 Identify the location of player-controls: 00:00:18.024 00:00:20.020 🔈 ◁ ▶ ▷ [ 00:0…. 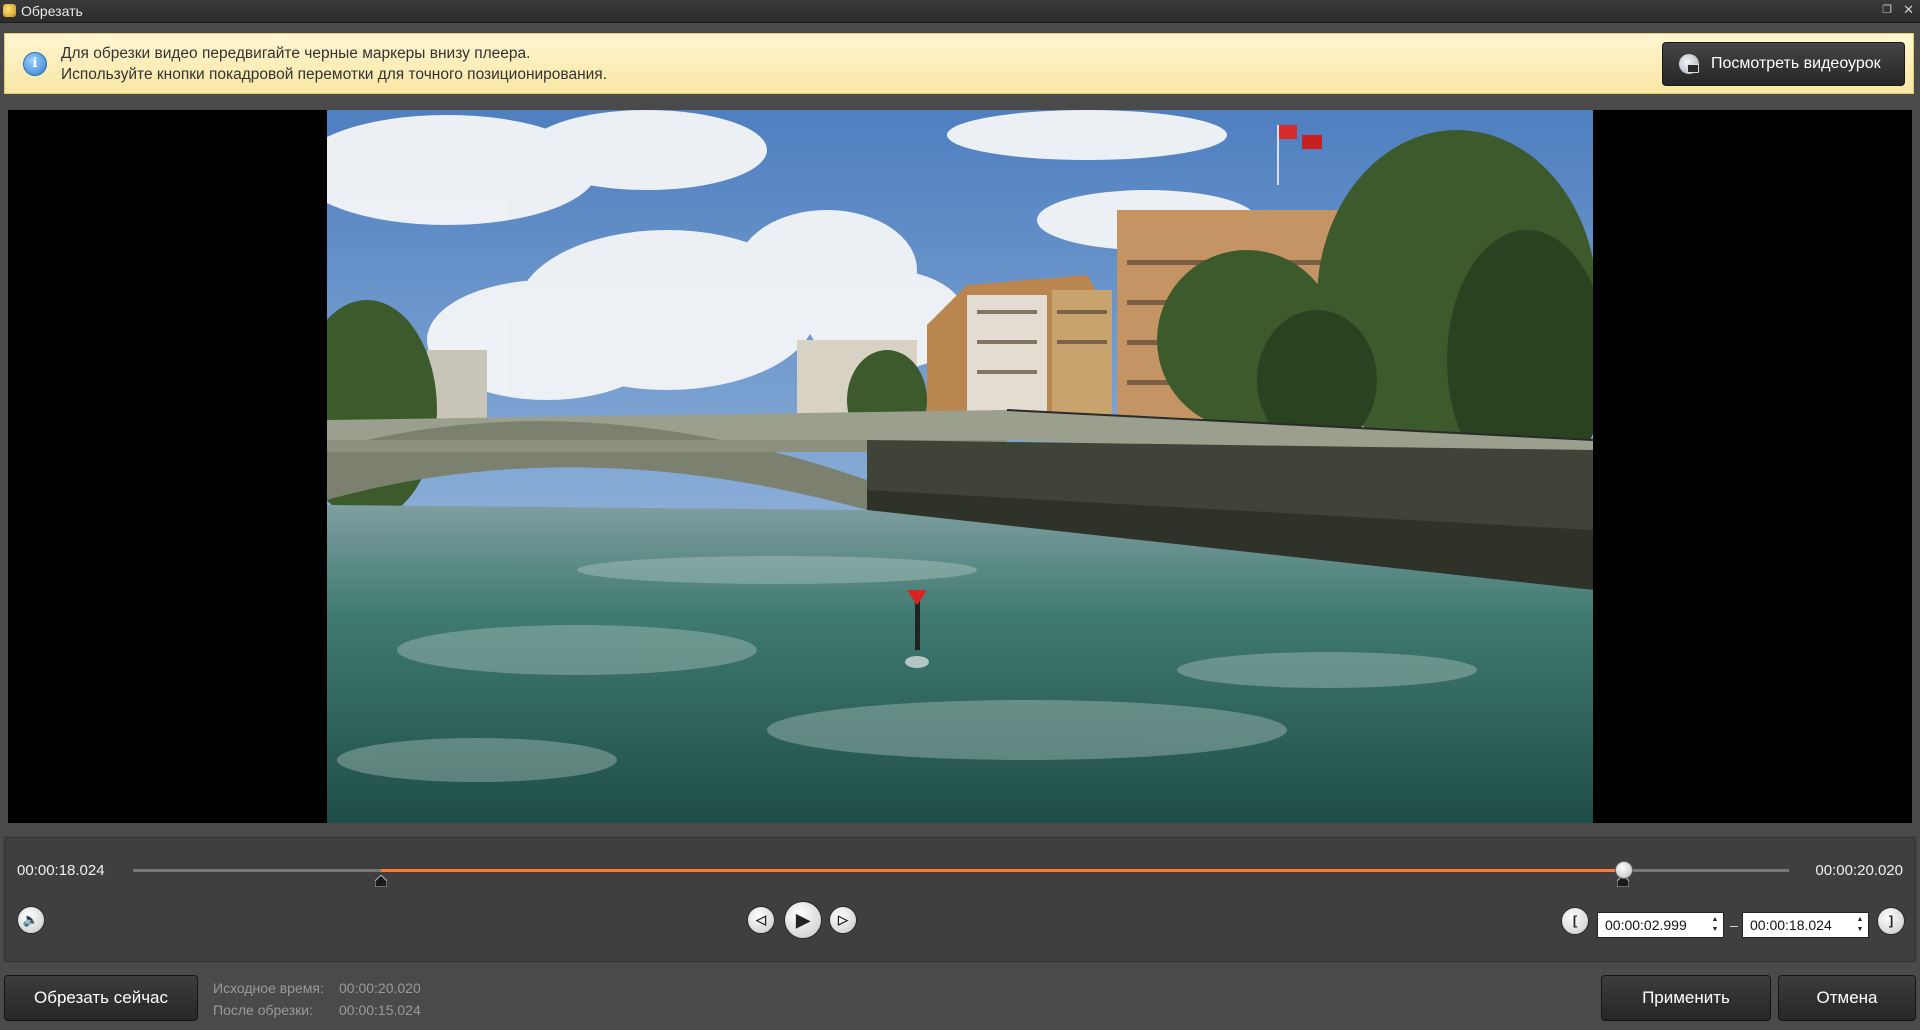
(960, 899).